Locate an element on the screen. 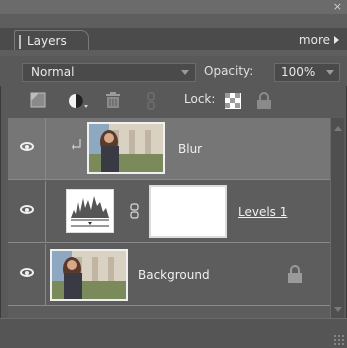  lock-label: Lock: is located at coordinates (200, 99).